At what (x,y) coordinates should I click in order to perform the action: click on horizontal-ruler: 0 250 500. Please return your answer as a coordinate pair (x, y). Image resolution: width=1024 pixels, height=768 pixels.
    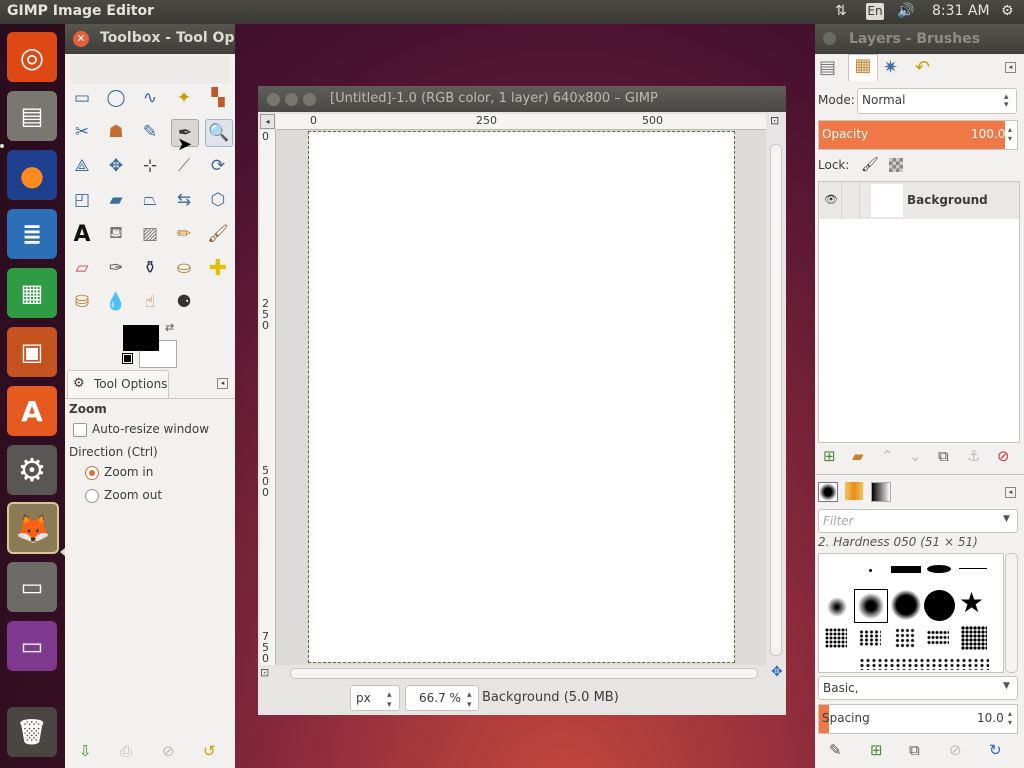
    Looking at the image, I should click on (521, 122).